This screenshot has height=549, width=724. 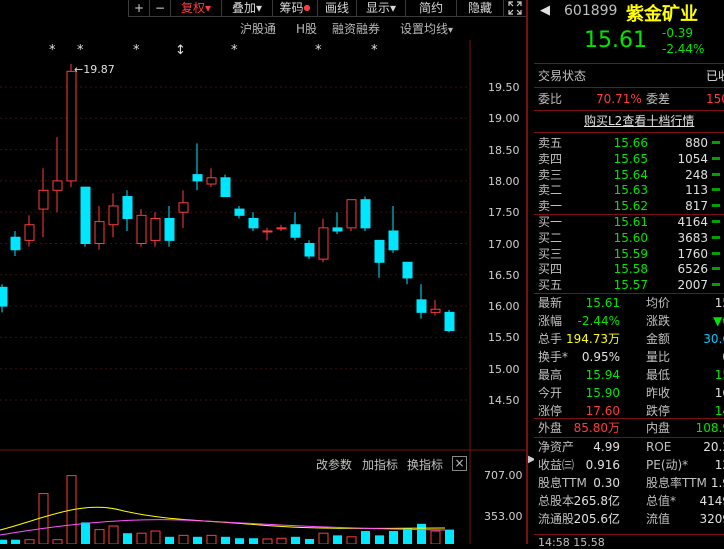 What do you see at coordinates (596, 501) in the screenshot?
I see `finance-value: 265.8亿` at bounding box center [596, 501].